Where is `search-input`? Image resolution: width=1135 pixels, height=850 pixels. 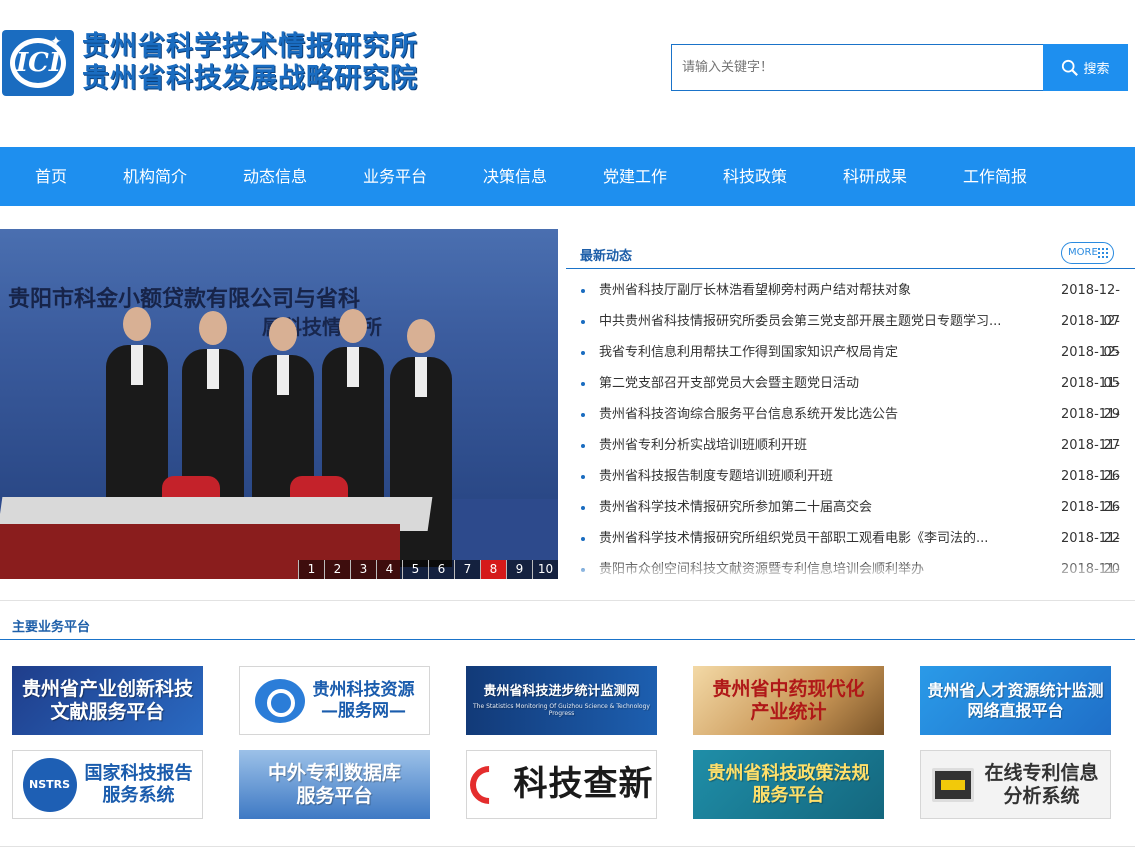 search-input is located at coordinates (857, 67).